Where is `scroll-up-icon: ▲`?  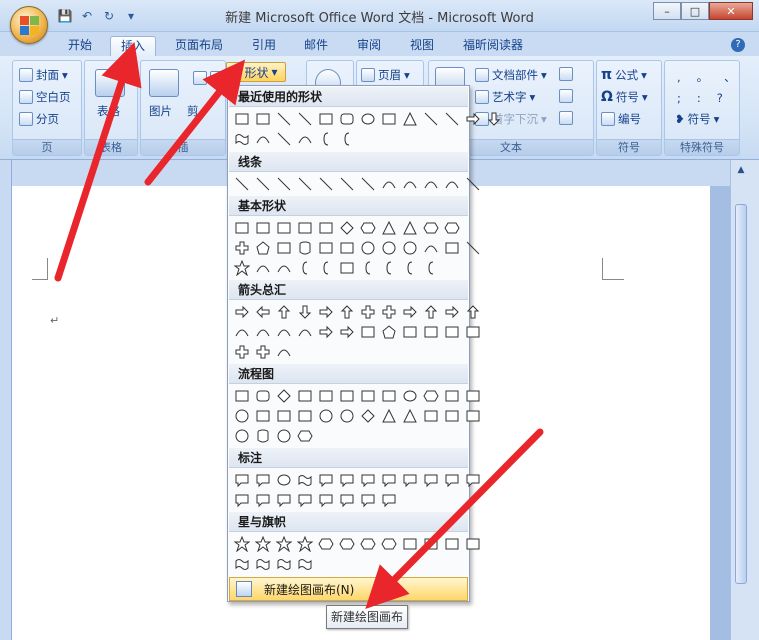 scroll-up-icon: ▲ is located at coordinates (741, 170).